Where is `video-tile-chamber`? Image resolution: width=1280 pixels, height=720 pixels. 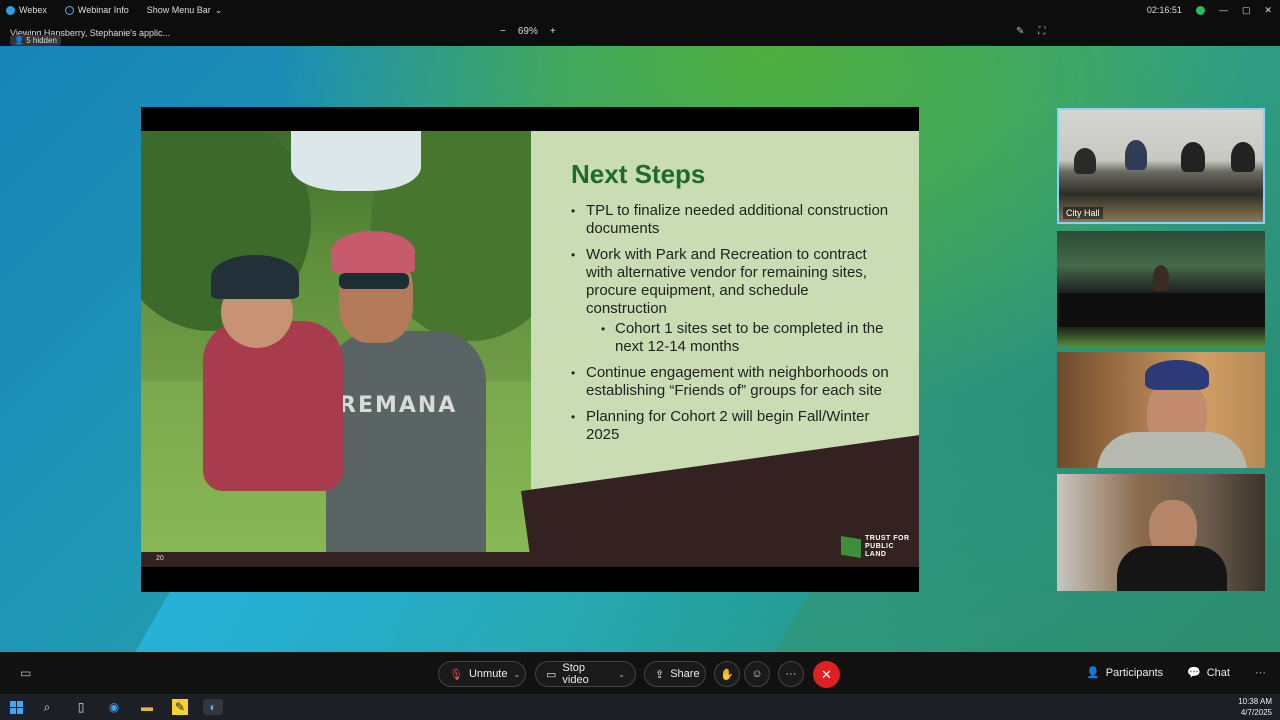
video-tile-chamber is located at coordinates (1161, 289).